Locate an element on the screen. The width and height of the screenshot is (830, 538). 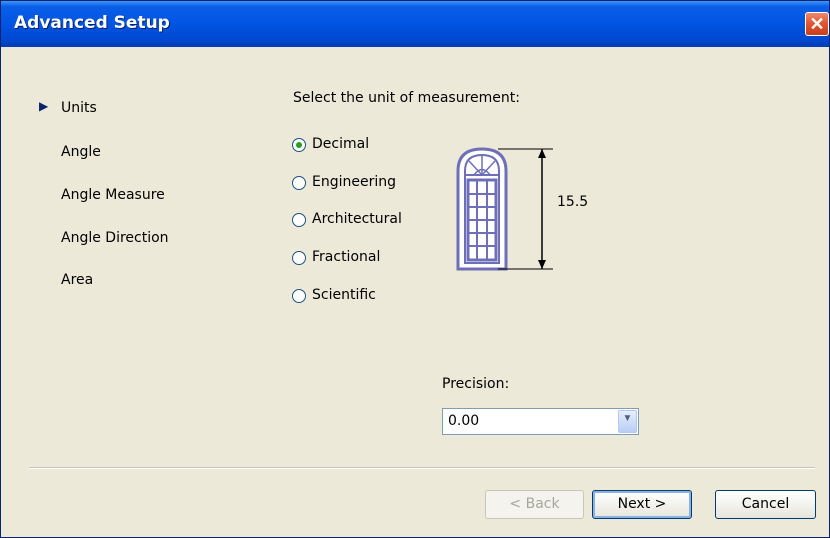
dropdown-button: ▼ is located at coordinates (627, 421).